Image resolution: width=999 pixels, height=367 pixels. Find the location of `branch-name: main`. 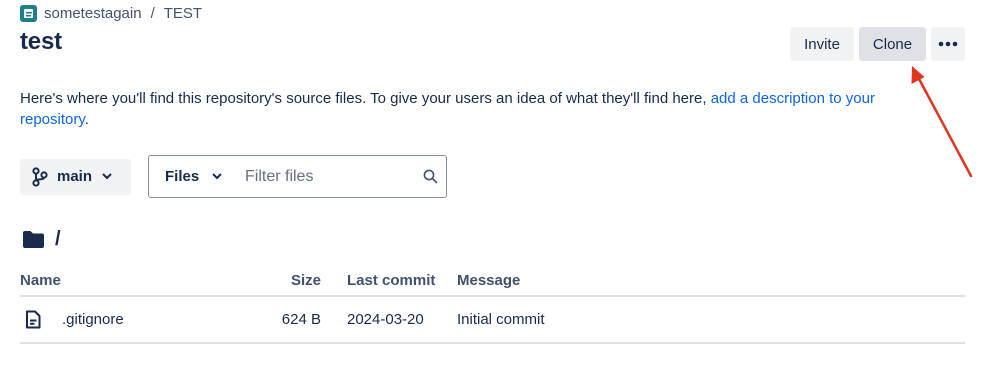

branch-name: main is located at coordinates (75, 176).